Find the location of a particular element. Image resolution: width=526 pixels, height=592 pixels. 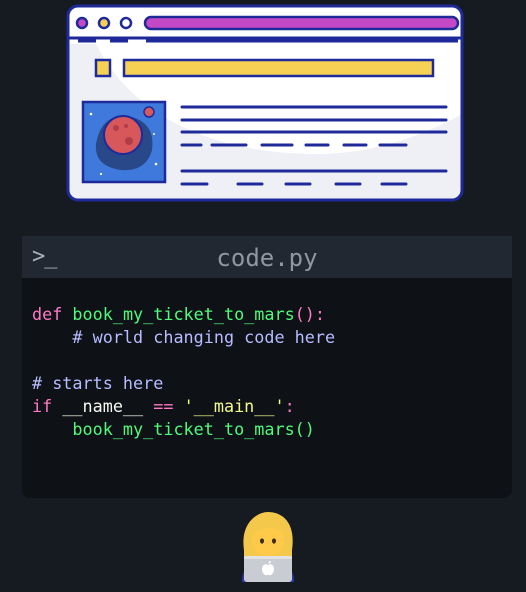

address-bar is located at coordinates (301, 23).